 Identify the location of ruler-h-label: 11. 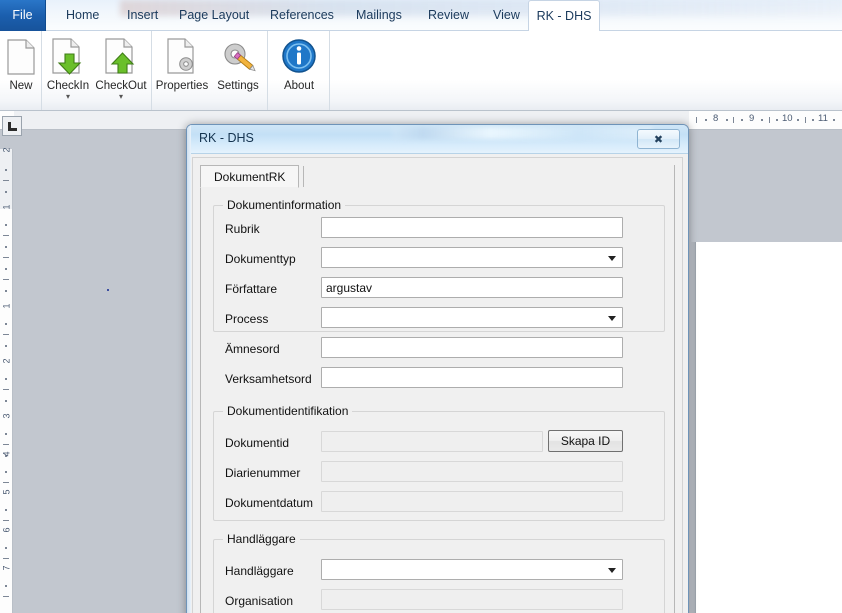
(823, 118).